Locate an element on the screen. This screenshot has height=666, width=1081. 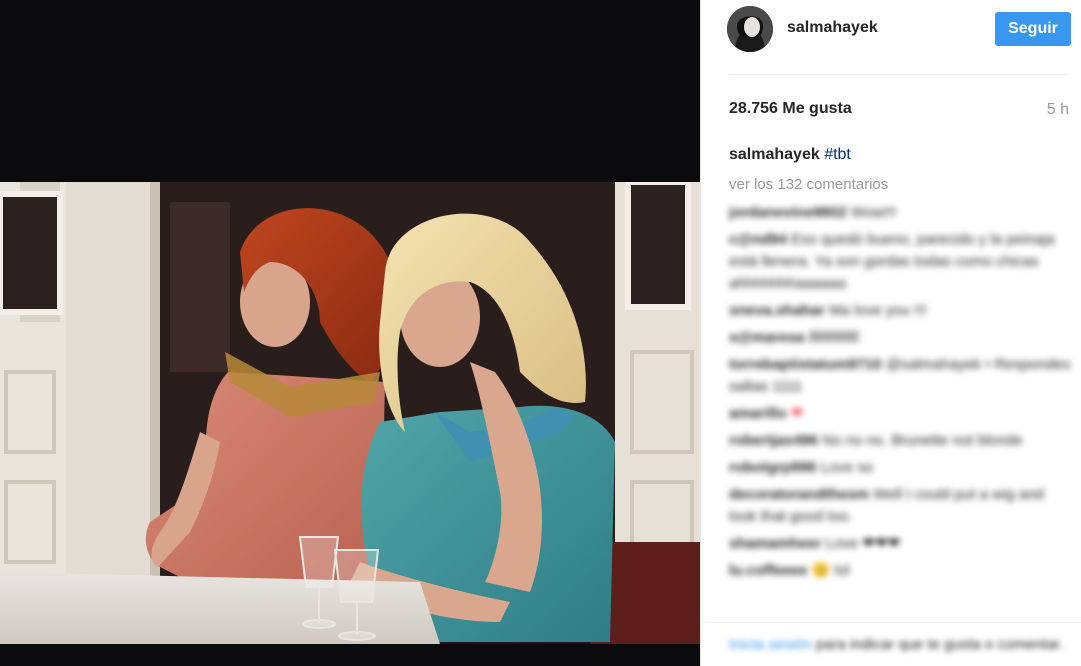
comment-username: torrebaptistatum9710 is located at coordinates (805, 364).